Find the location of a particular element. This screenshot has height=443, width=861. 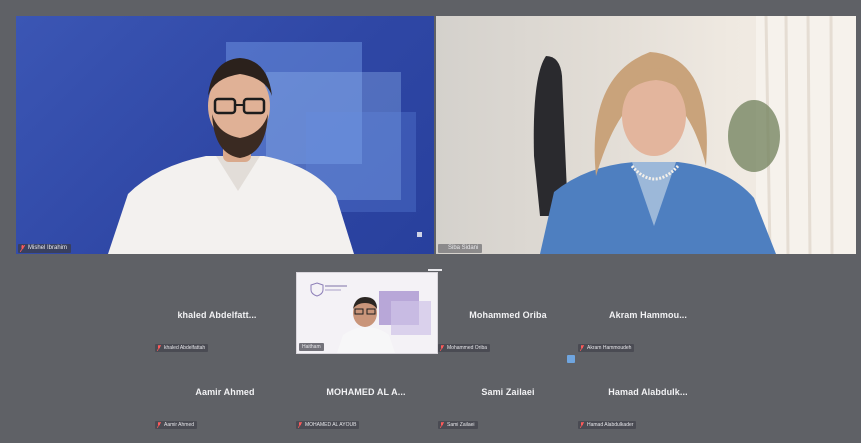

speaker-right-name-tag: Siba Sidani is located at coordinates (460, 248).